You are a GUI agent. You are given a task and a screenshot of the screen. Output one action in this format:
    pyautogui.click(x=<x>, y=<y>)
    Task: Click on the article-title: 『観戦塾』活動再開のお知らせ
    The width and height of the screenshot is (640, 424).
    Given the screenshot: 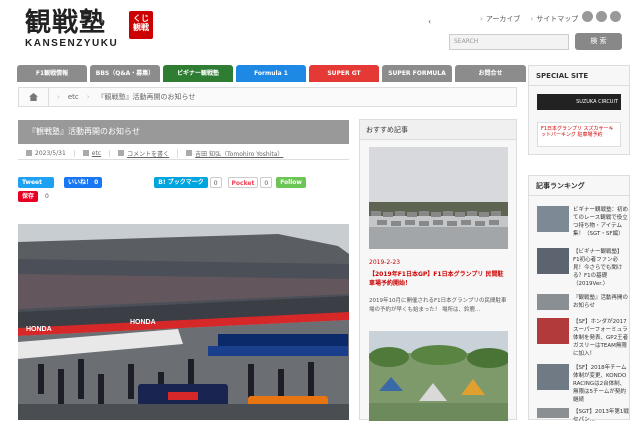 What is the action you would take?
    pyautogui.click(x=183, y=132)
    